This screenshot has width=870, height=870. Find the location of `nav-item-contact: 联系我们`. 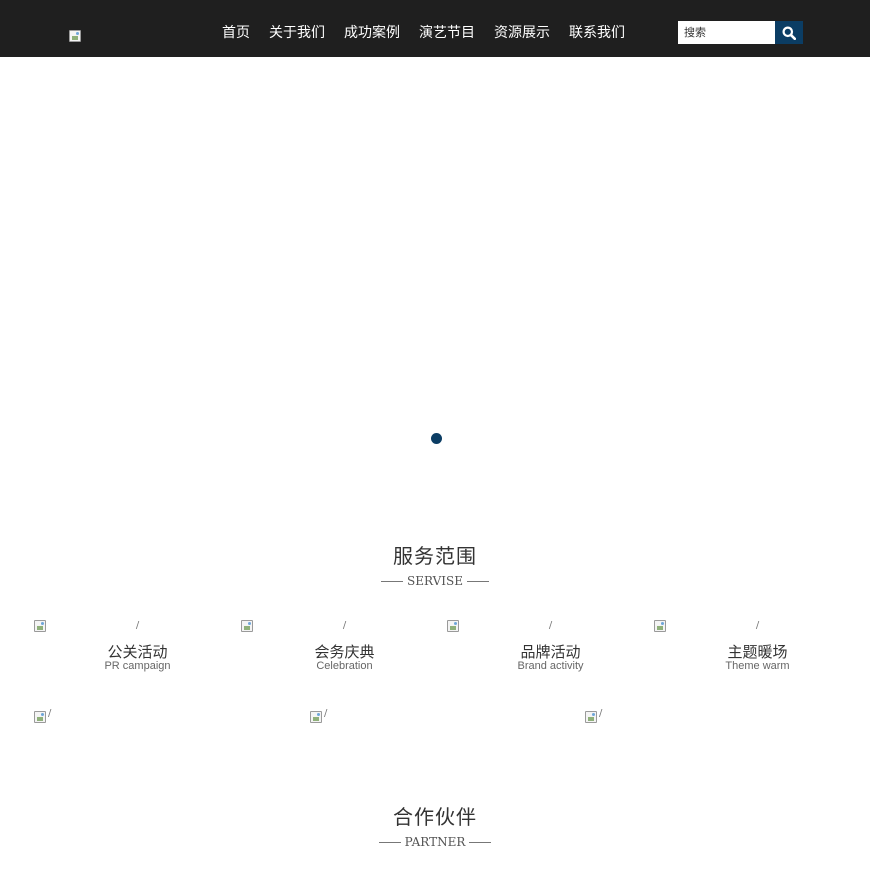

nav-item-contact: 联系我们 is located at coordinates (597, 33).